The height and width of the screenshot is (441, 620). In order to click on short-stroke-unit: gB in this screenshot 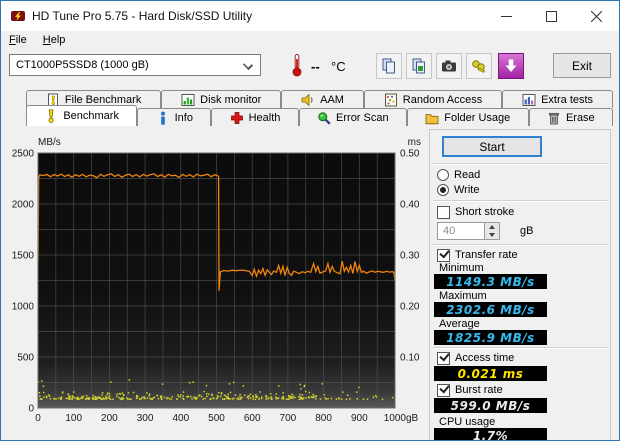, I will do `click(527, 231)`.